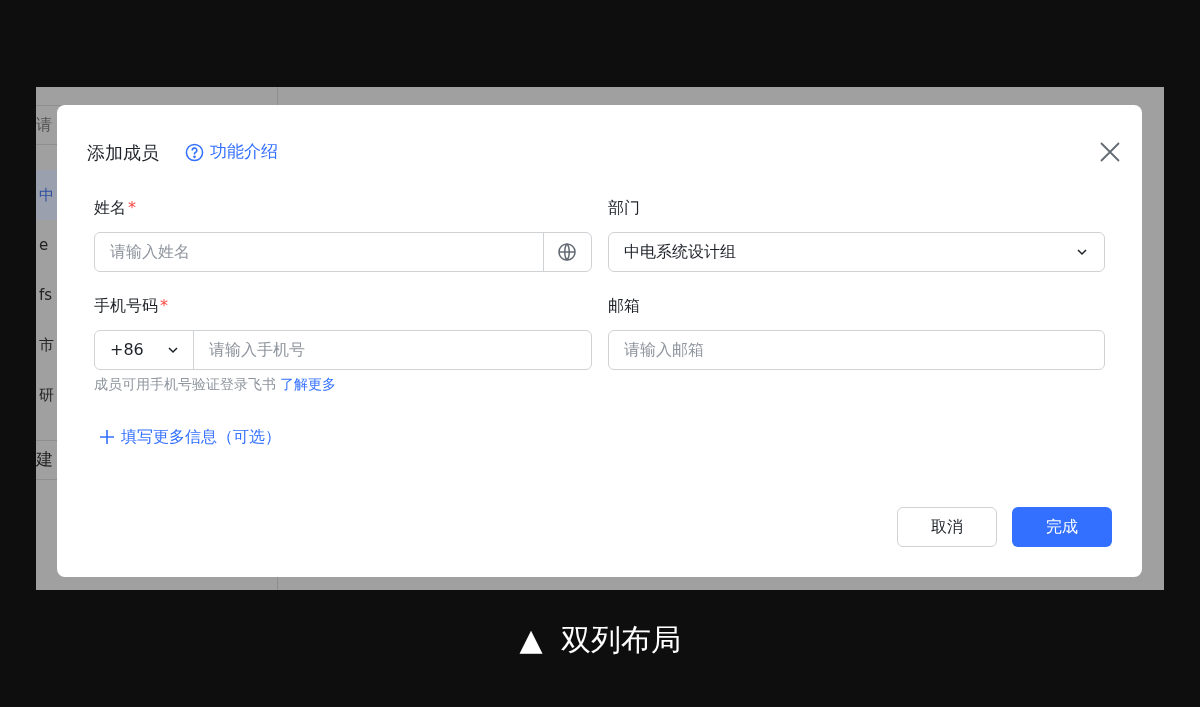 The width and height of the screenshot is (1200, 707). What do you see at coordinates (947, 527) in the screenshot?
I see `cancel-button: 取消` at bounding box center [947, 527].